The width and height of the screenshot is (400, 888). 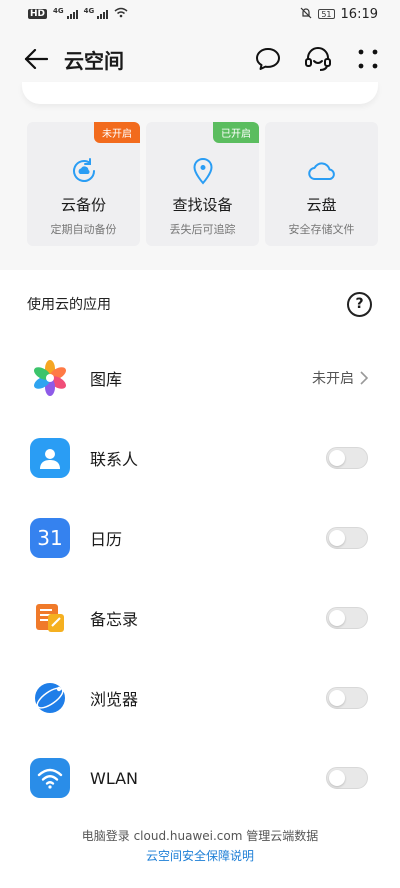 What do you see at coordinates (50, 778) in the screenshot?
I see `wlan-icon` at bounding box center [50, 778].